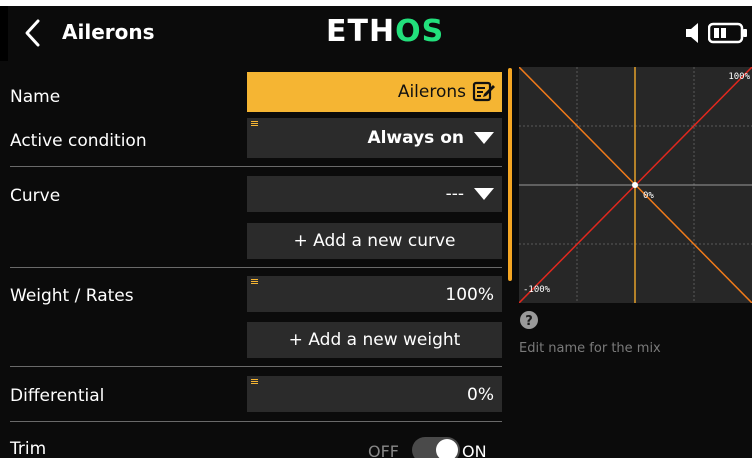 This screenshot has height=458, width=752. Describe the element at coordinates (483, 91) in the screenshot. I see `edit-icon` at that location.